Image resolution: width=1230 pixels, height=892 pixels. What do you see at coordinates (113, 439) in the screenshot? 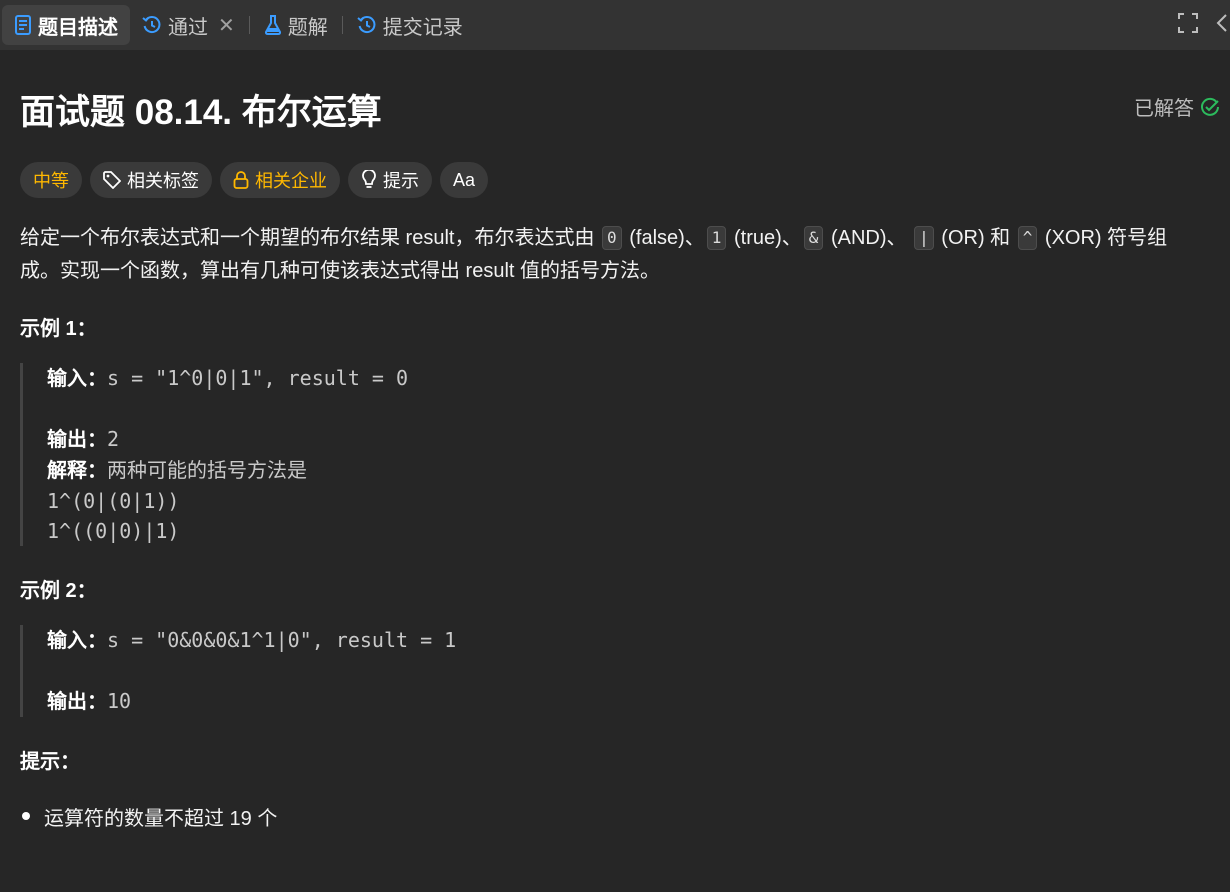
I see `output-value: 2` at bounding box center [113, 439].